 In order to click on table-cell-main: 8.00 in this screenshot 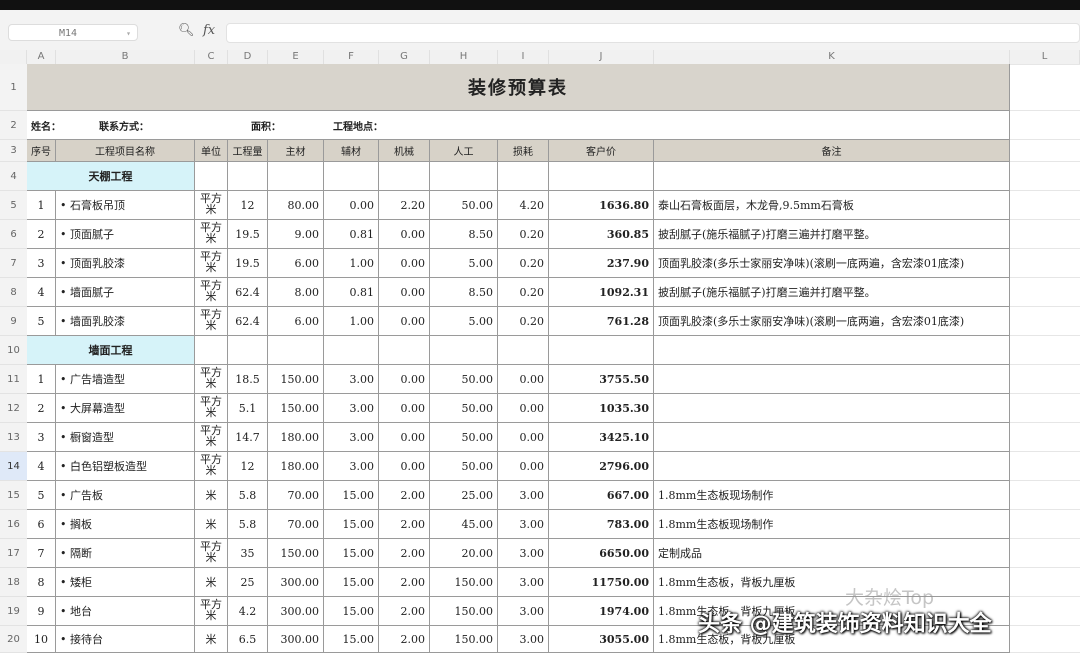, I will do `click(296, 292)`.